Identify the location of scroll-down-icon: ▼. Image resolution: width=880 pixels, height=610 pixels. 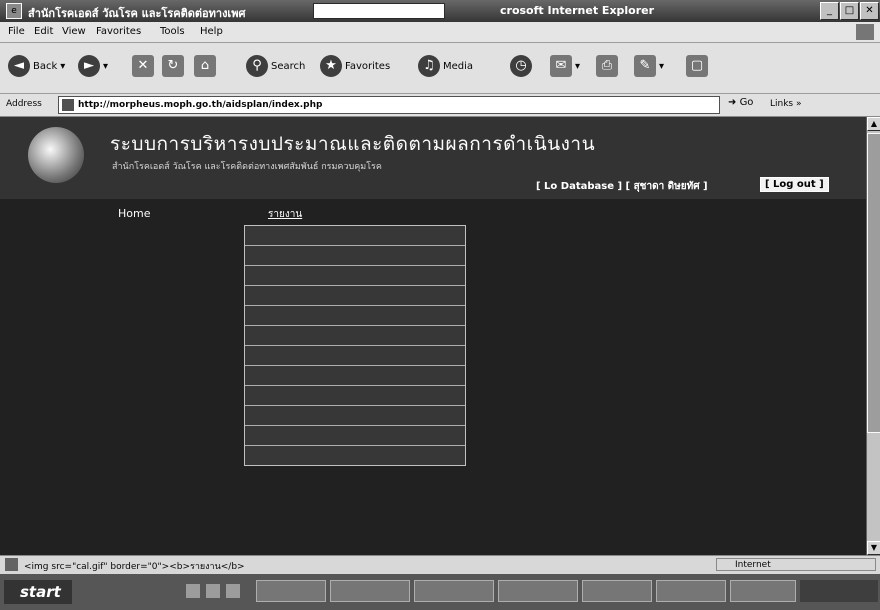
(873, 548).